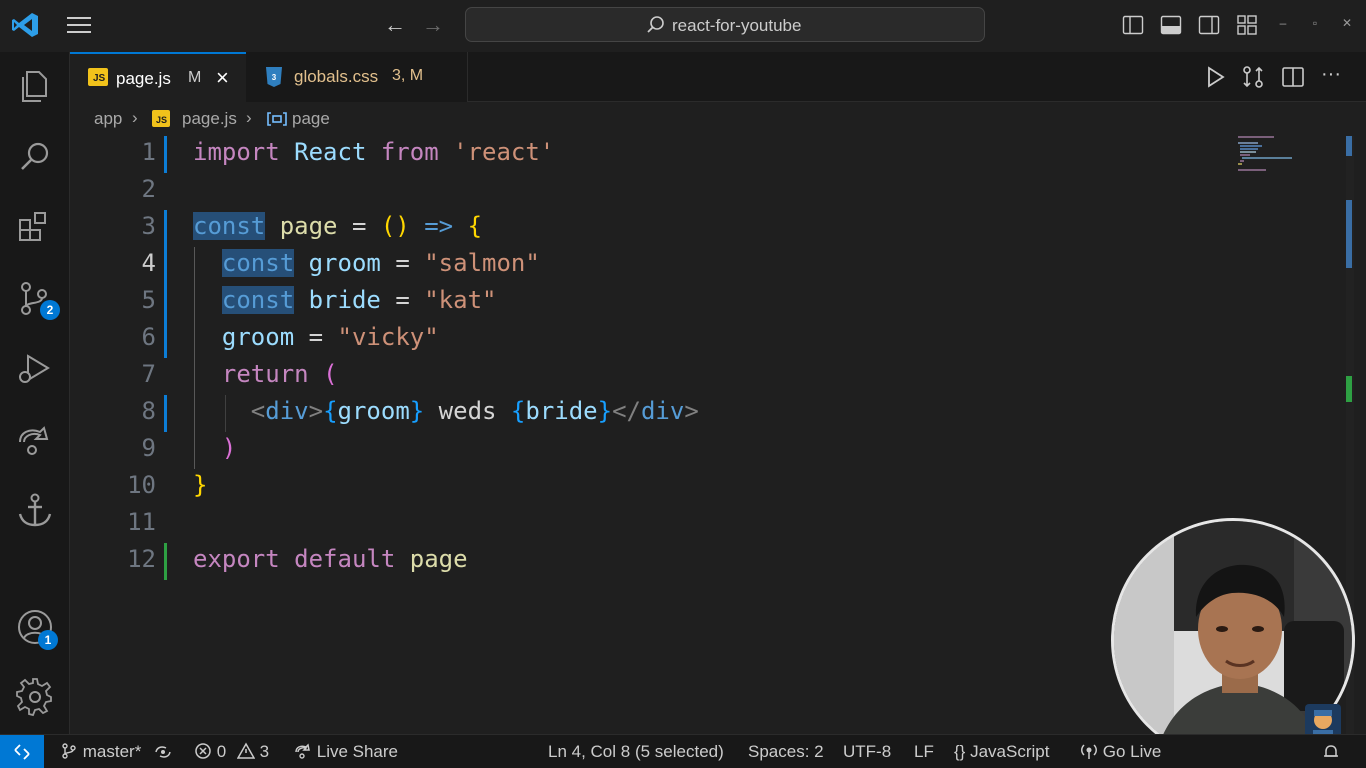 The height and width of the screenshot is (768, 1366). What do you see at coordinates (1209, 25) in the screenshot?
I see `toggle-secondary-sidebar-icon` at bounding box center [1209, 25].